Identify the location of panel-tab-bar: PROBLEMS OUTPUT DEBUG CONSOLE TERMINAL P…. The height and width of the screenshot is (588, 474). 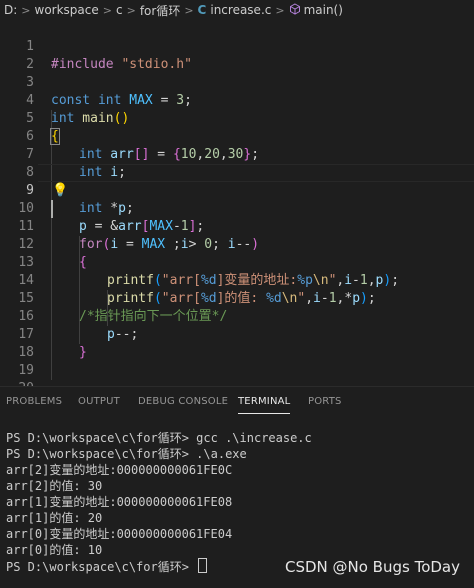
(237, 401).